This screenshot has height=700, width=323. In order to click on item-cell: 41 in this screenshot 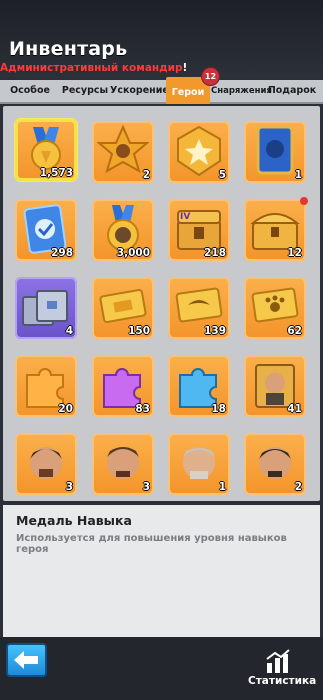, I will do `click(275, 386)`.